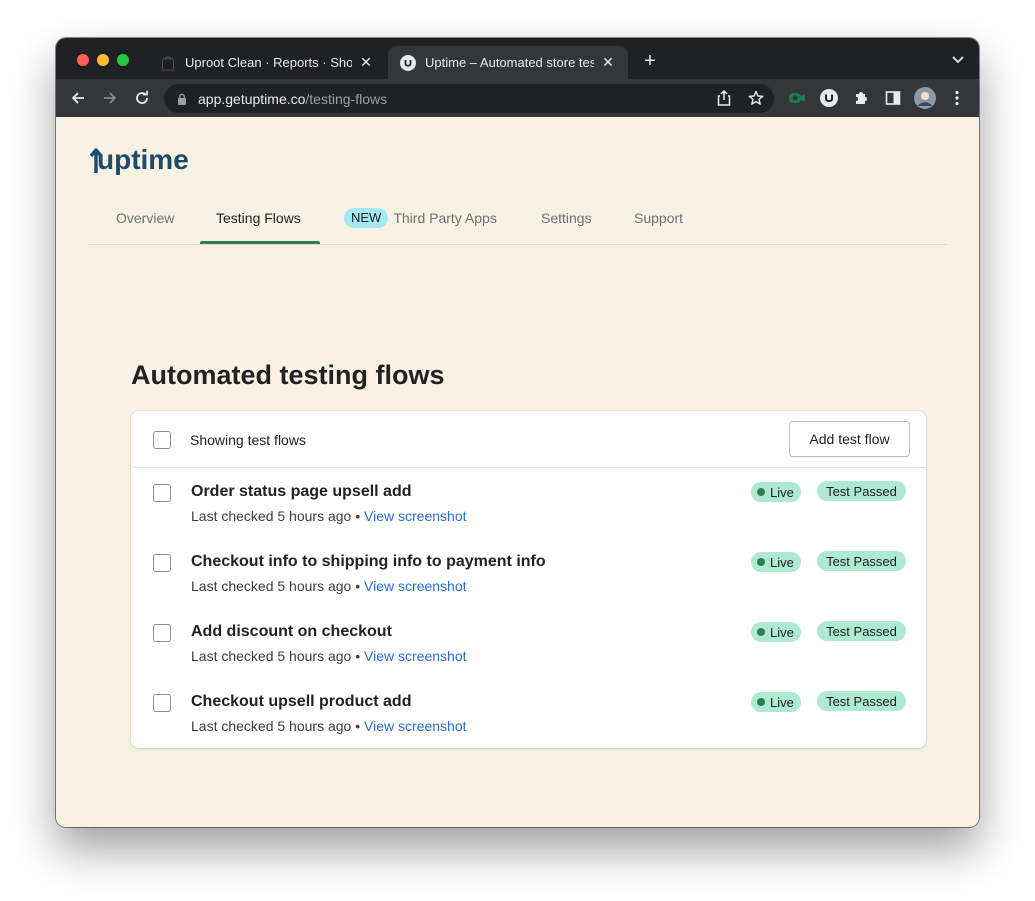 This screenshot has height=901, width=1035. What do you see at coordinates (528, 439) in the screenshot?
I see `card-header: Showing test flows Add test flow` at bounding box center [528, 439].